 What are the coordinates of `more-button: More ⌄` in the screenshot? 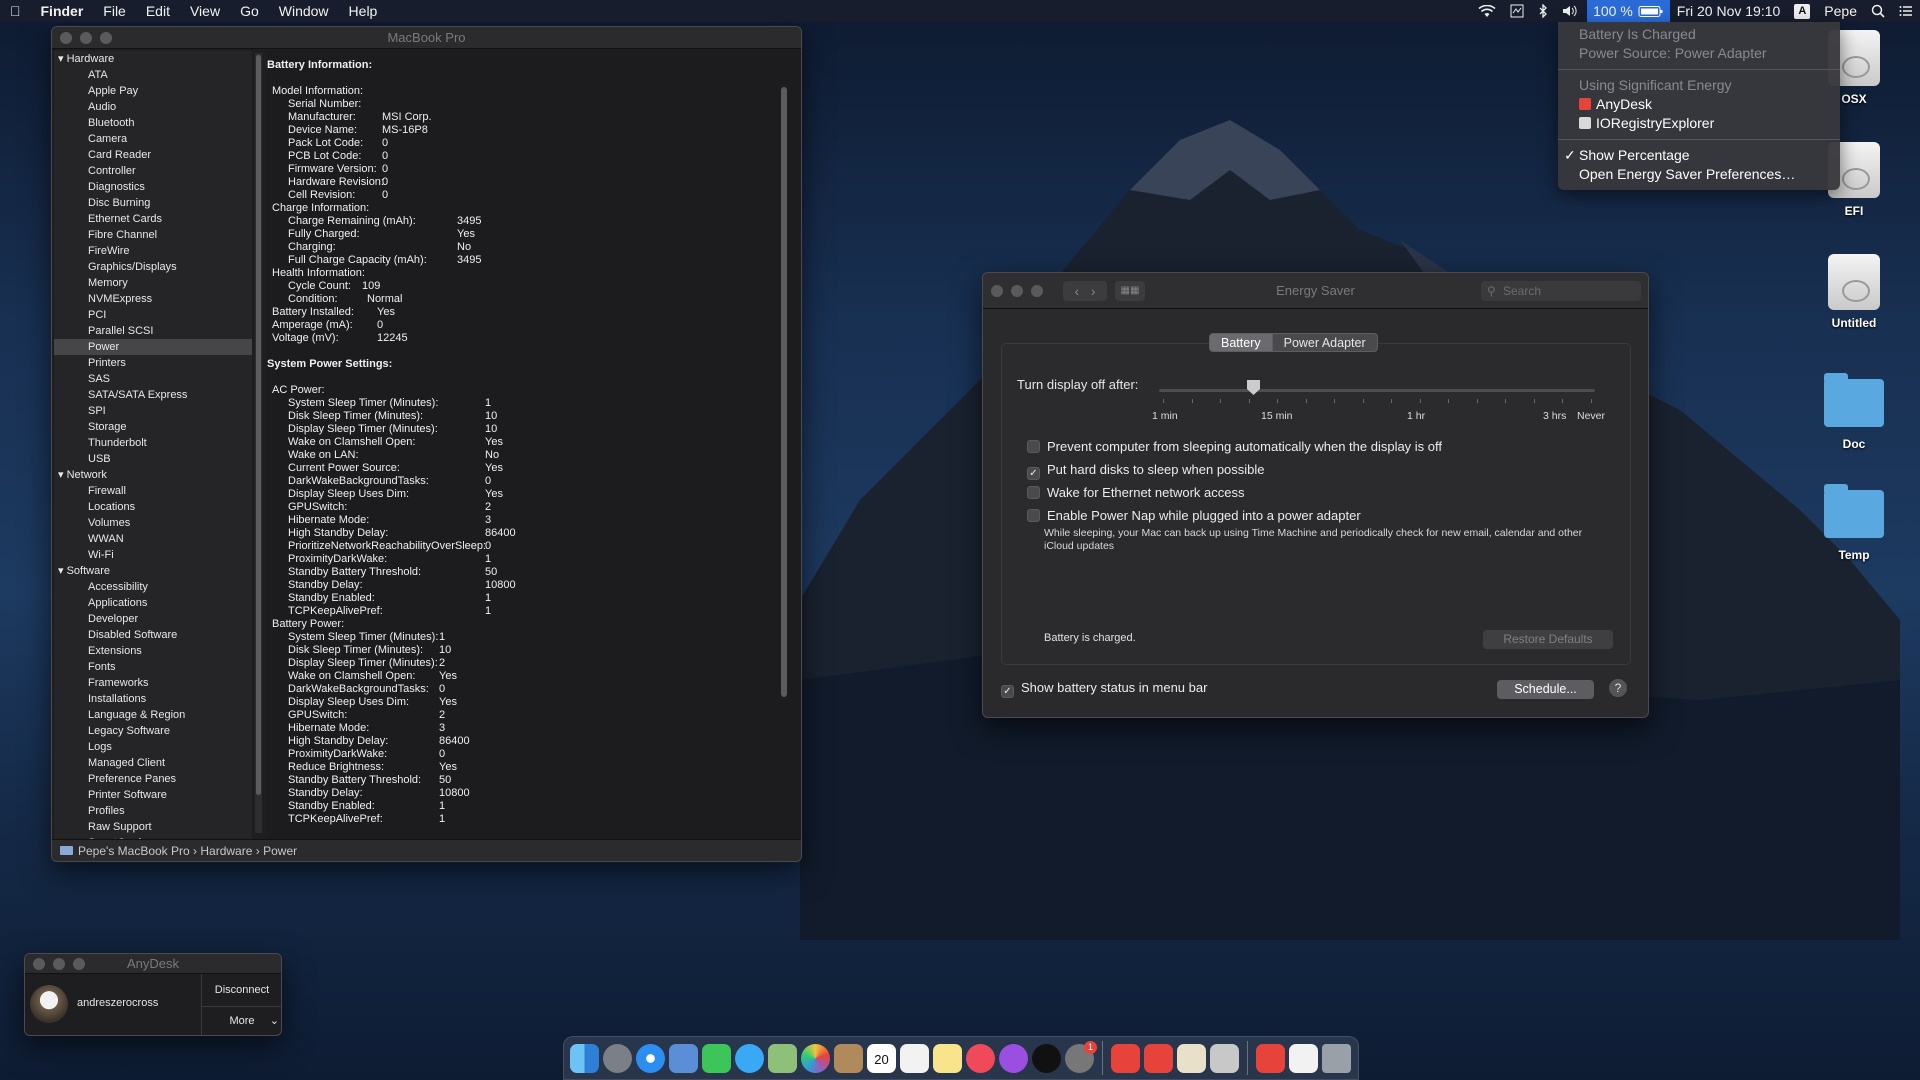 It's located at (241, 1020).